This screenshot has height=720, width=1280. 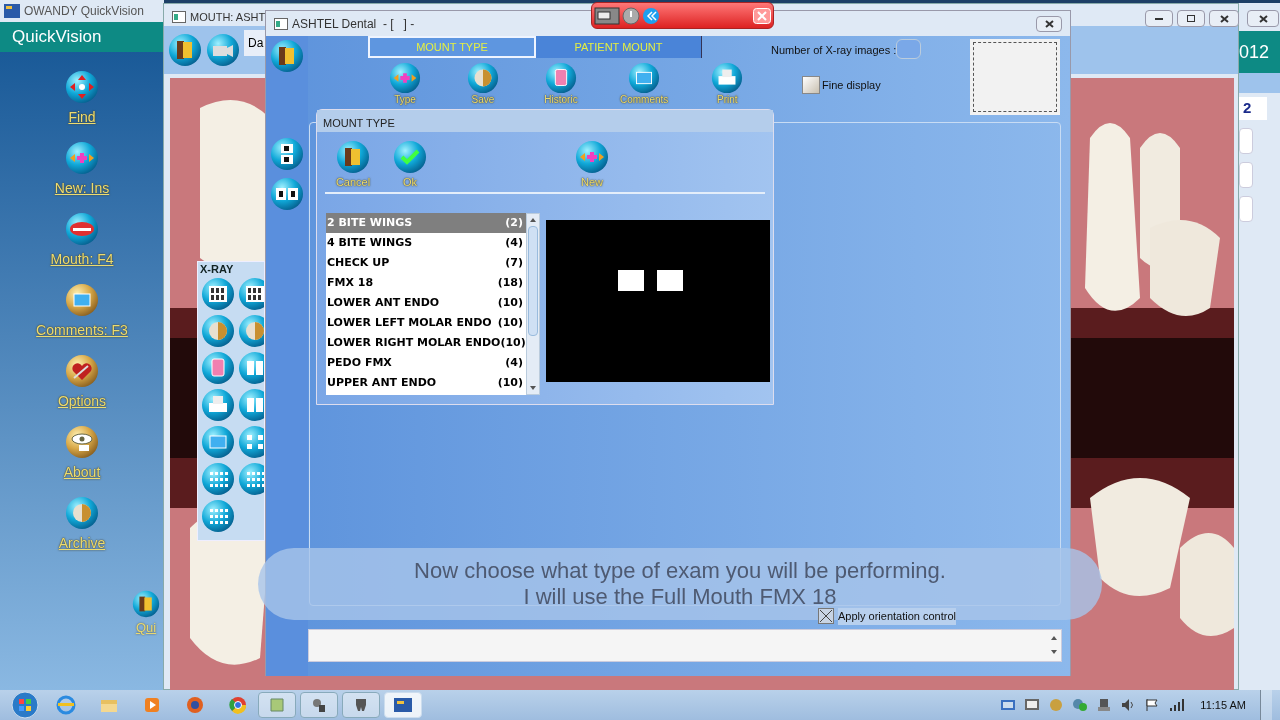 What do you see at coordinates (426, 283) in the screenshot?
I see `list-item: FMX 18 (18)` at bounding box center [426, 283].